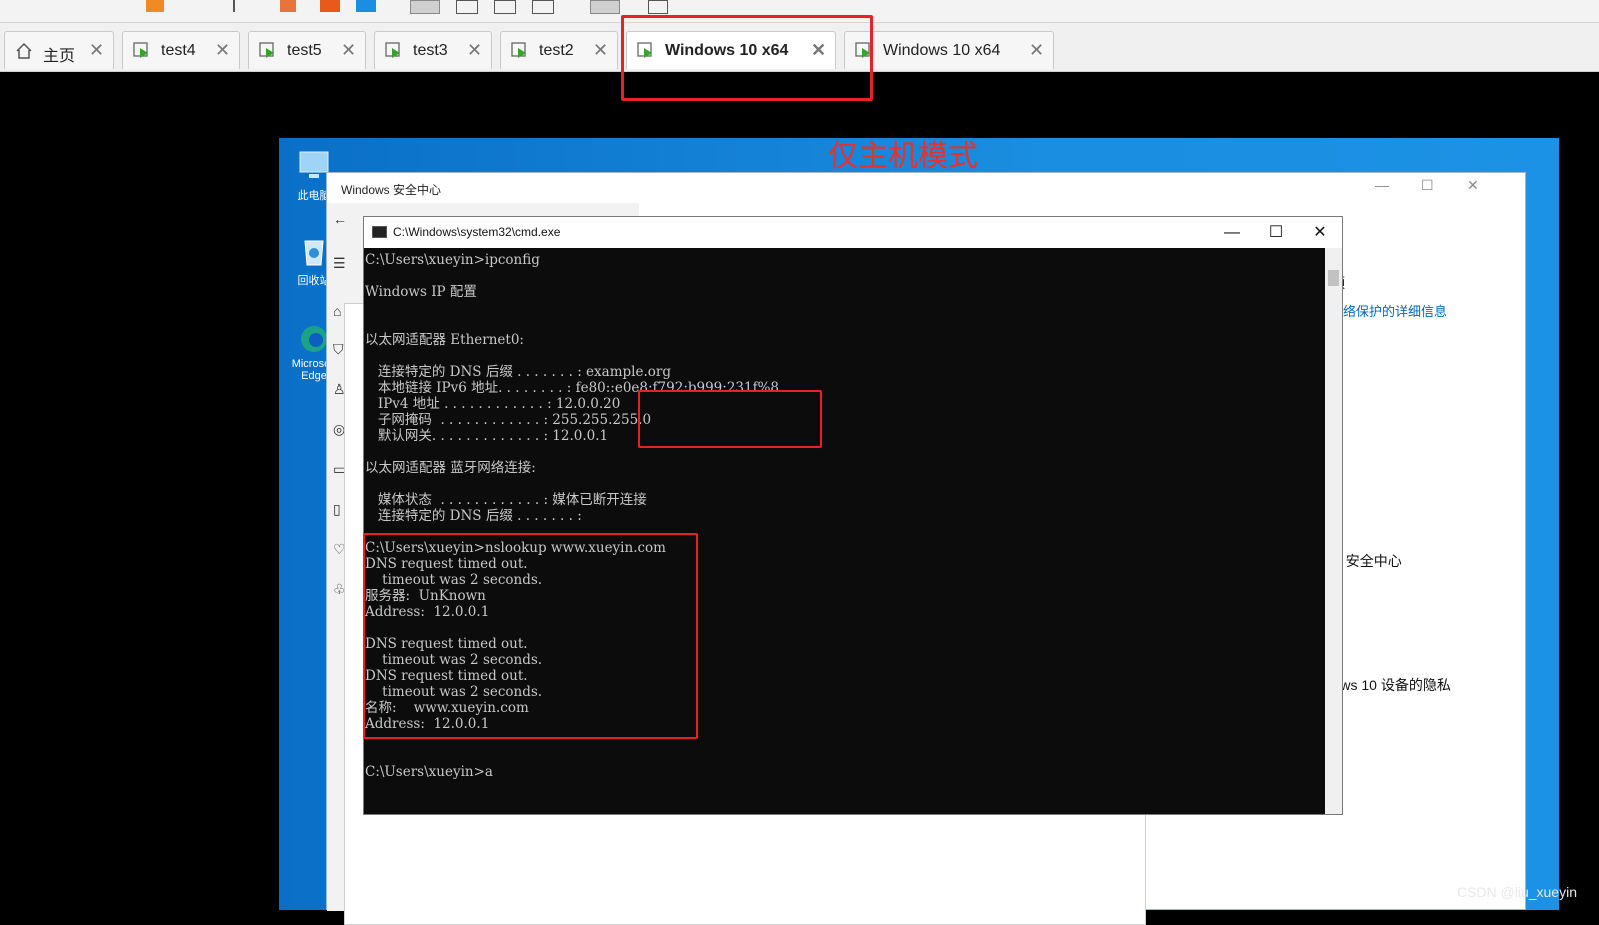 The height and width of the screenshot is (925, 1599). What do you see at coordinates (337, 311) in the screenshot?
I see `home-icon: ⌂` at bounding box center [337, 311].